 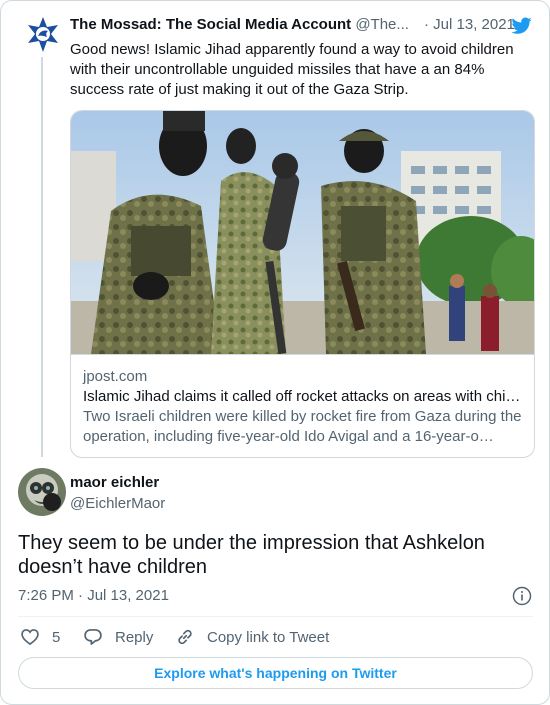 What do you see at coordinates (210, 24) in the screenshot?
I see `parent-author-name: The Mossad: The Social Media Account` at bounding box center [210, 24].